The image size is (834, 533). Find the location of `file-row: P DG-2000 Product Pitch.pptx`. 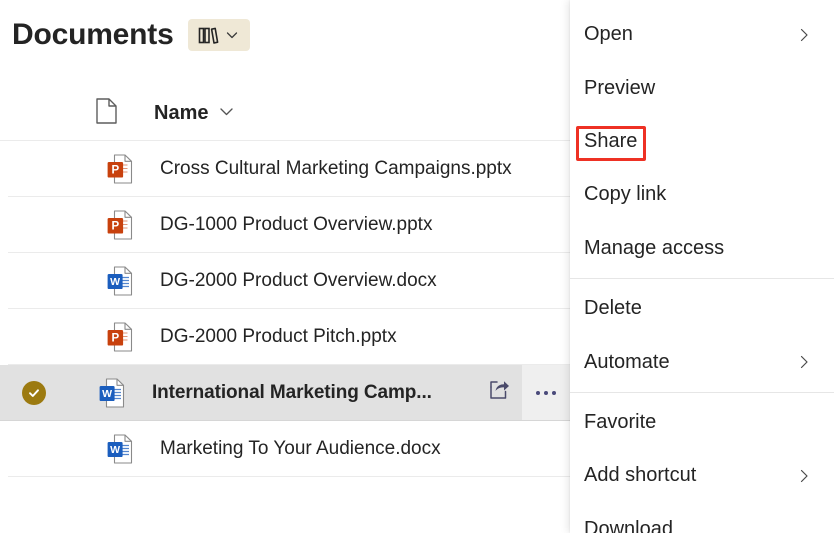

file-row: P DG-2000 Product Pitch.pptx is located at coordinates (289, 337).